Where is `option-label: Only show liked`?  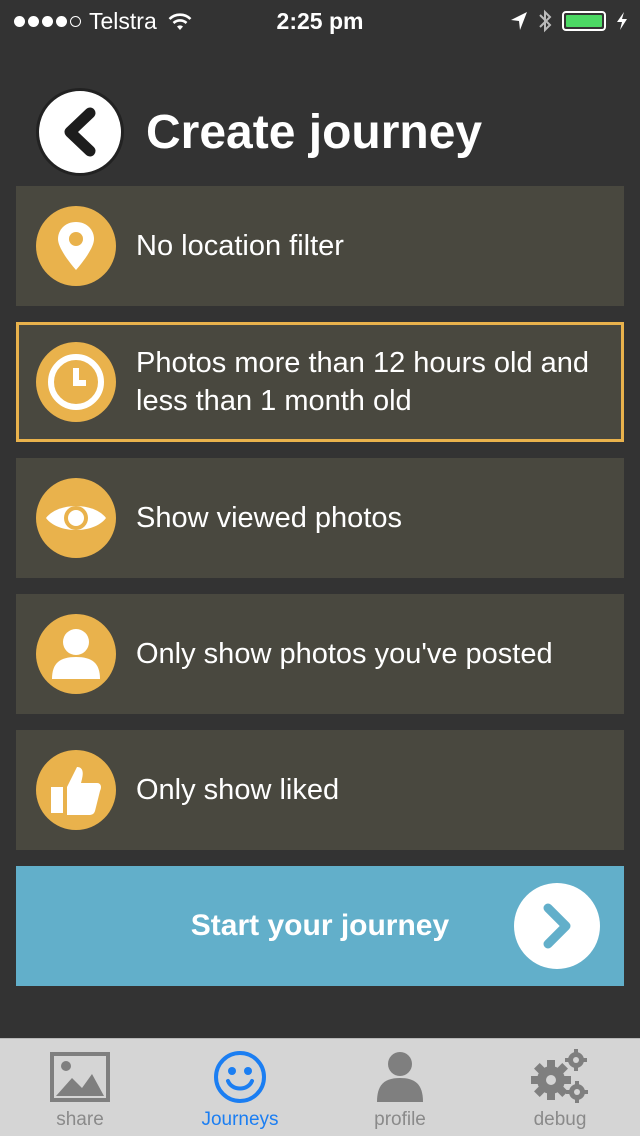
option-label: Only show liked is located at coordinates (238, 790).